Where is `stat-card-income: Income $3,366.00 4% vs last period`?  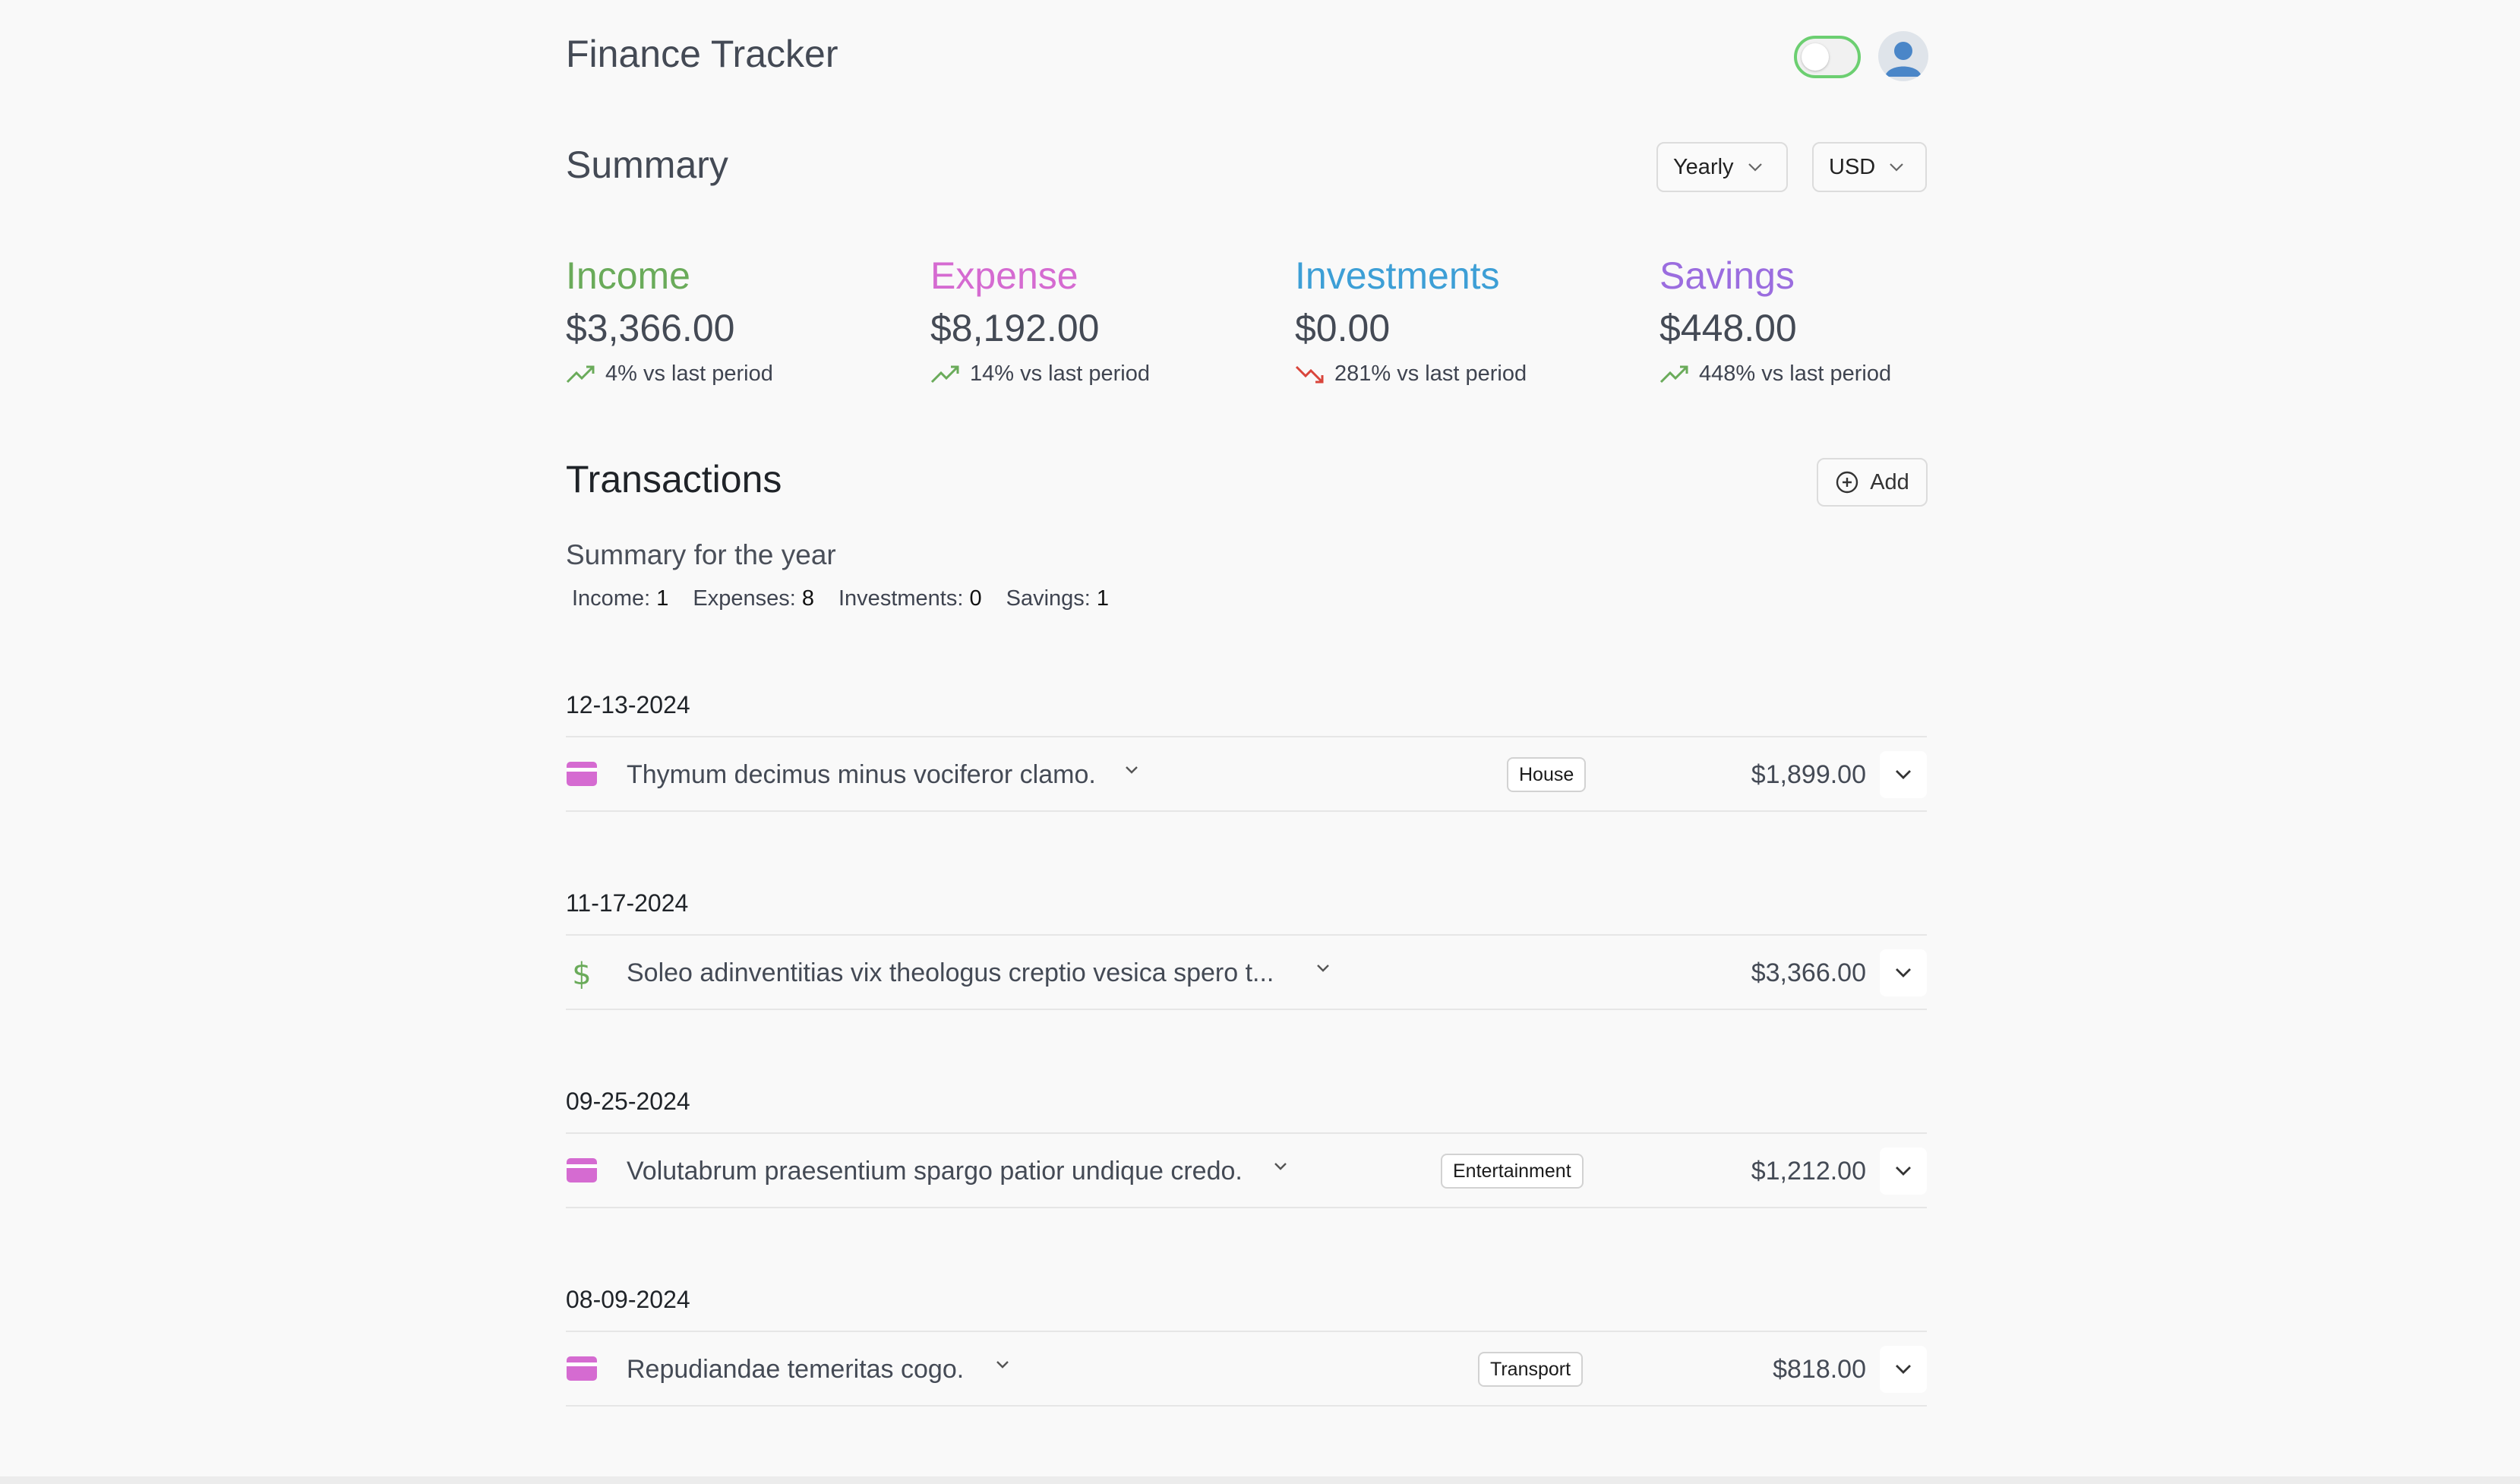 stat-card-income: Income $3,366.00 4% vs last period is located at coordinates (733, 317).